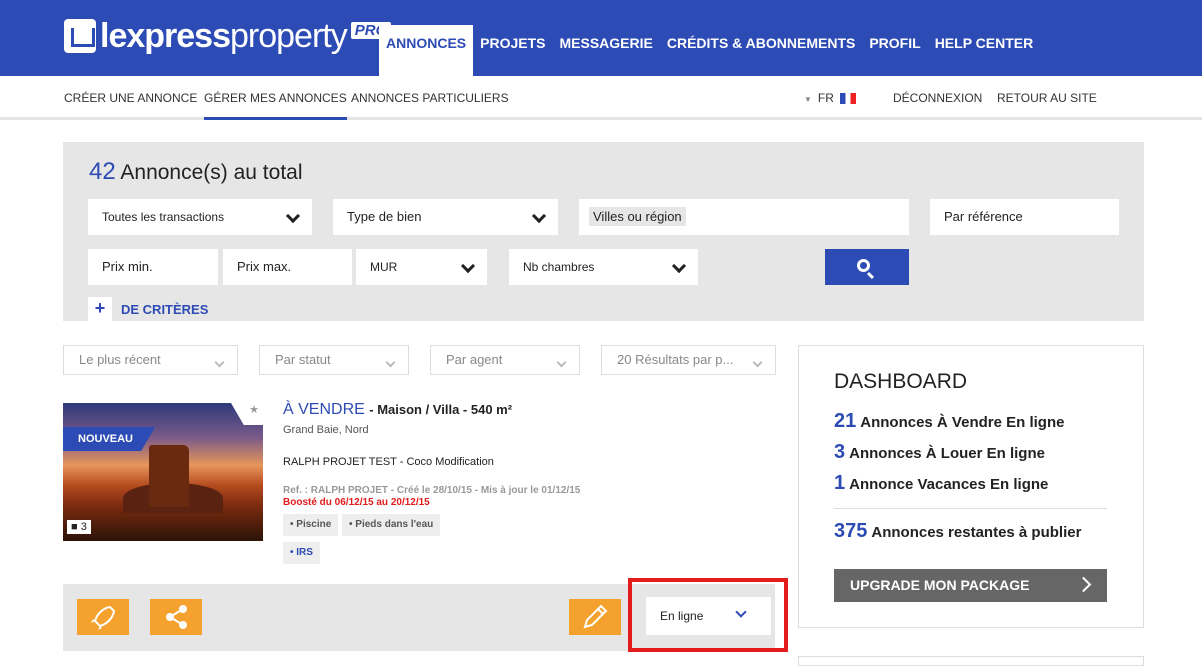 The height and width of the screenshot is (666, 1202). Describe the element at coordinates (109, 439) in the screenshot. I see `new-badge: NOUVEAU` at that location.